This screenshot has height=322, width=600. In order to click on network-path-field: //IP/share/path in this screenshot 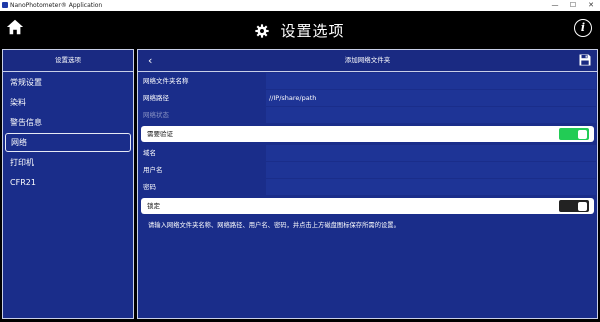, I will do `click(431, 98)`.